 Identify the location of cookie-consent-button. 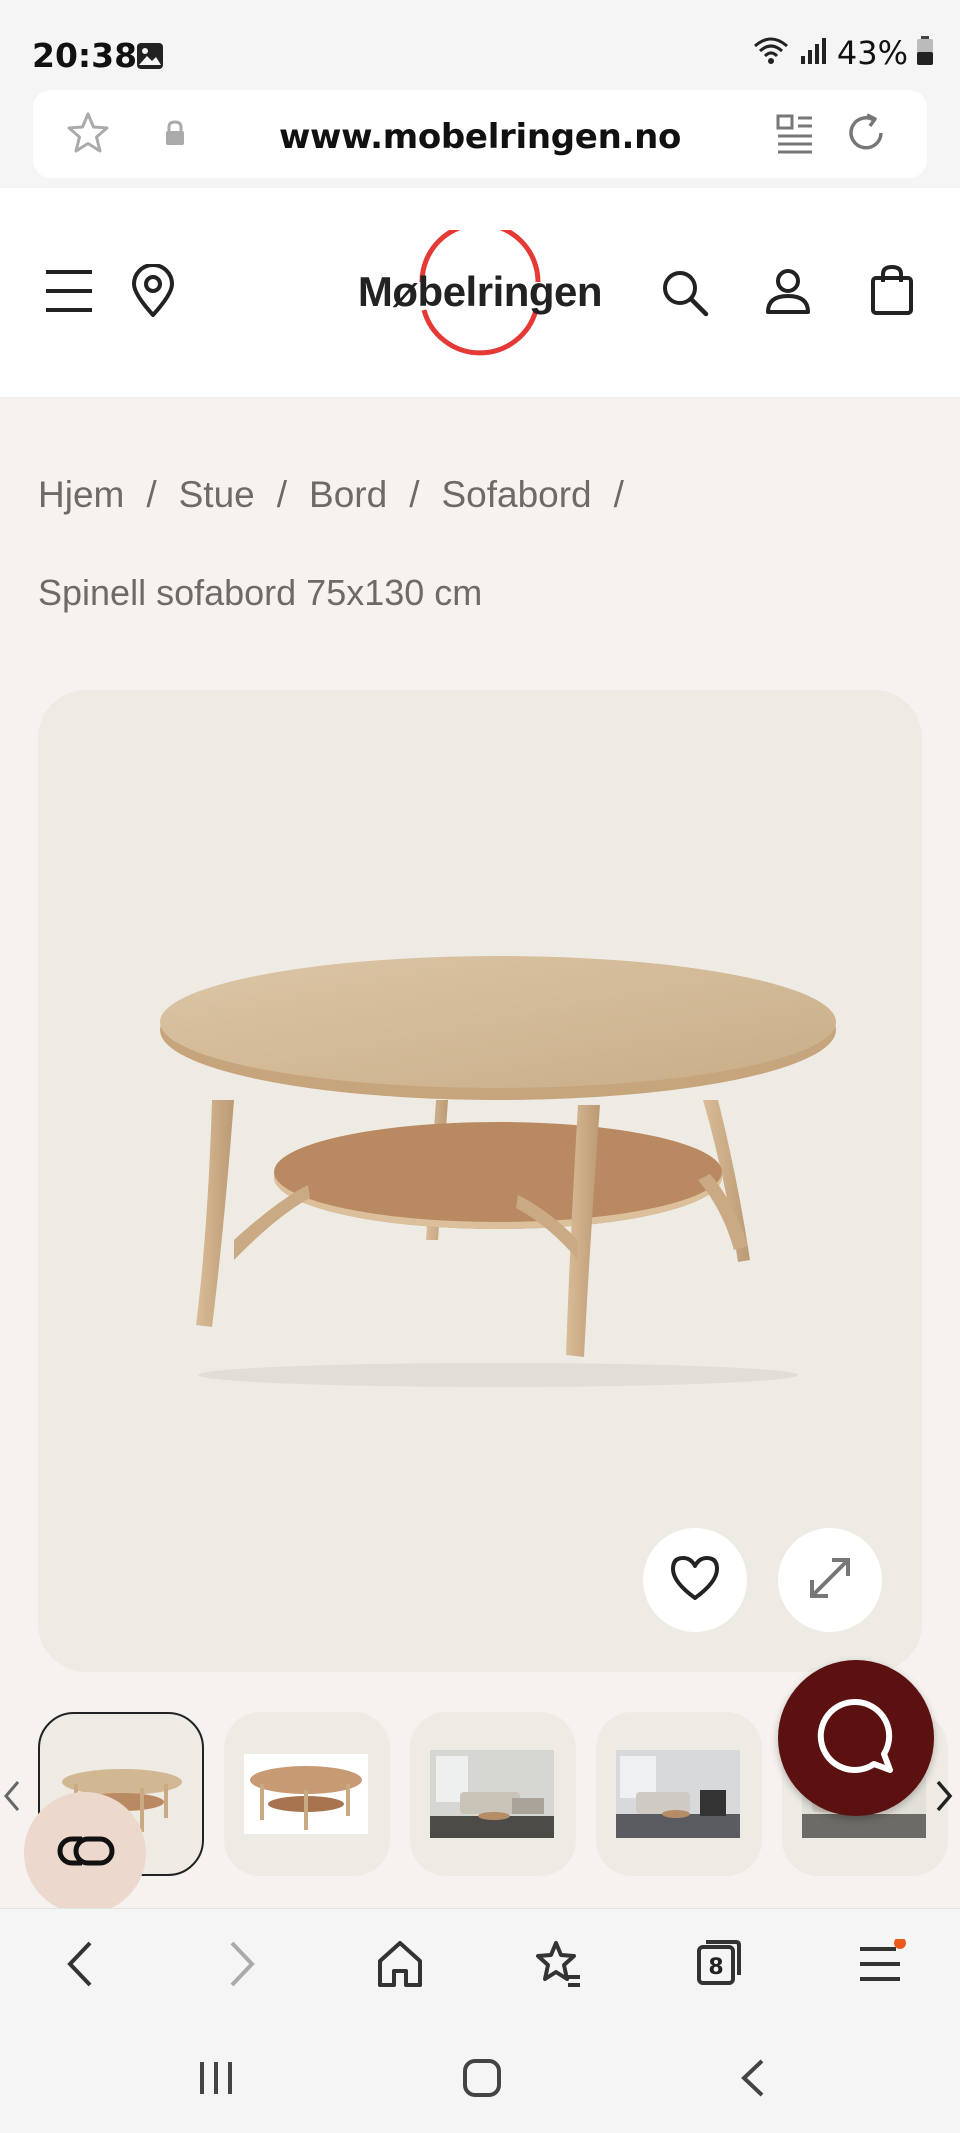
(85, 1853).